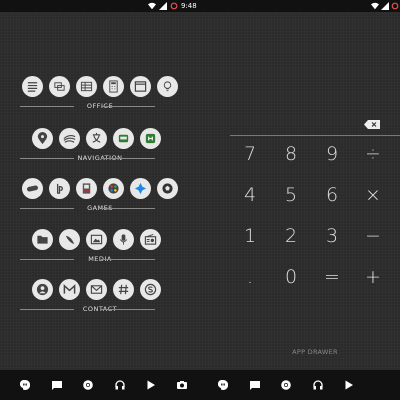  Describe the element at coordinates (291, 277) in the screenshot. I see `calc-key: 0` at that location.